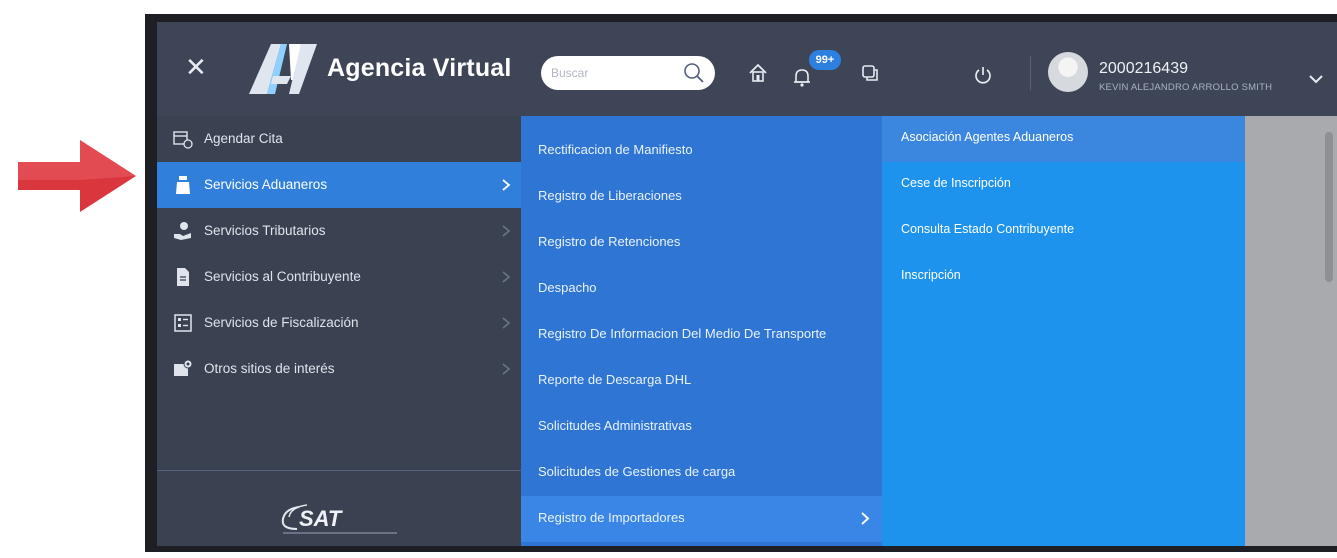  What do you see at coordinates (183, 140) in the screenshot?
I see `calendar-clock-icon` at bounding box center [183, 140].